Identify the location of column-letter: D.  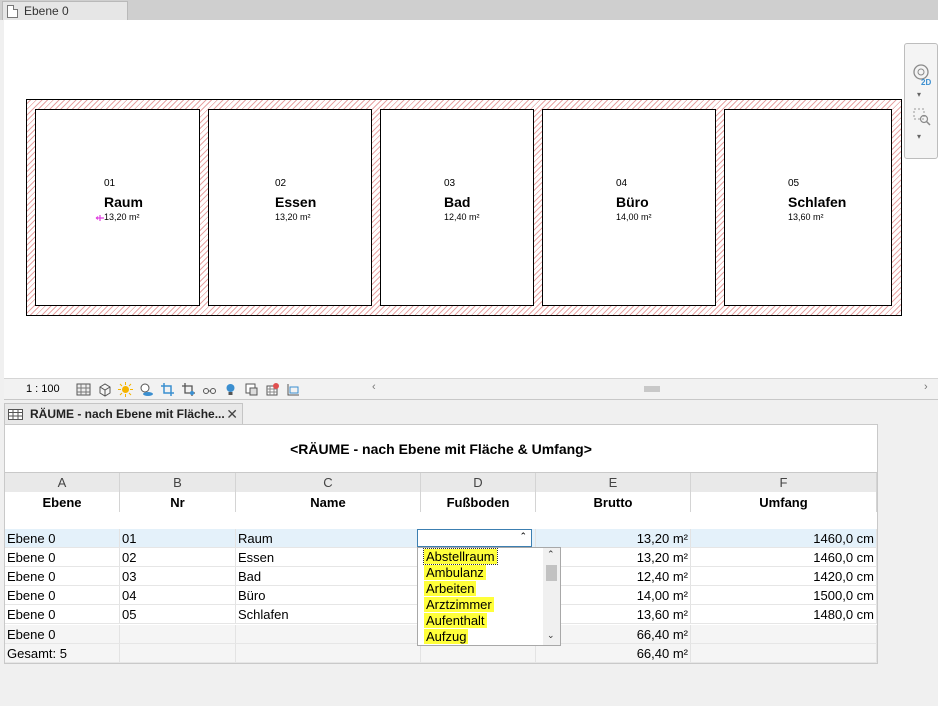
(478, 482).